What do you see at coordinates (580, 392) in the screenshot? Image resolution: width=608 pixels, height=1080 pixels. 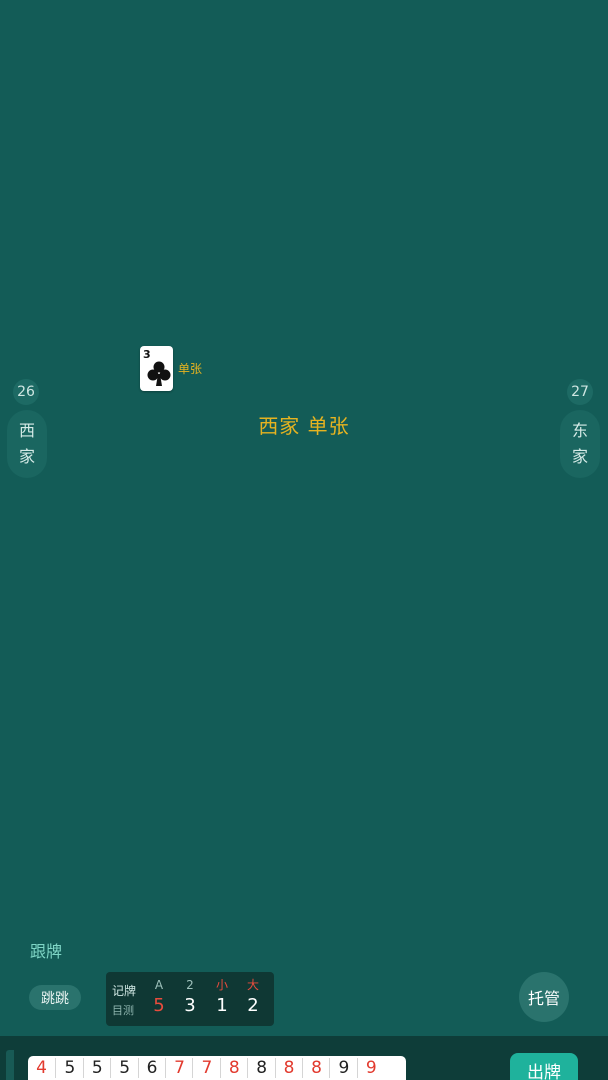 I see `east-card-count: 27` at bounding box center [580, 392].